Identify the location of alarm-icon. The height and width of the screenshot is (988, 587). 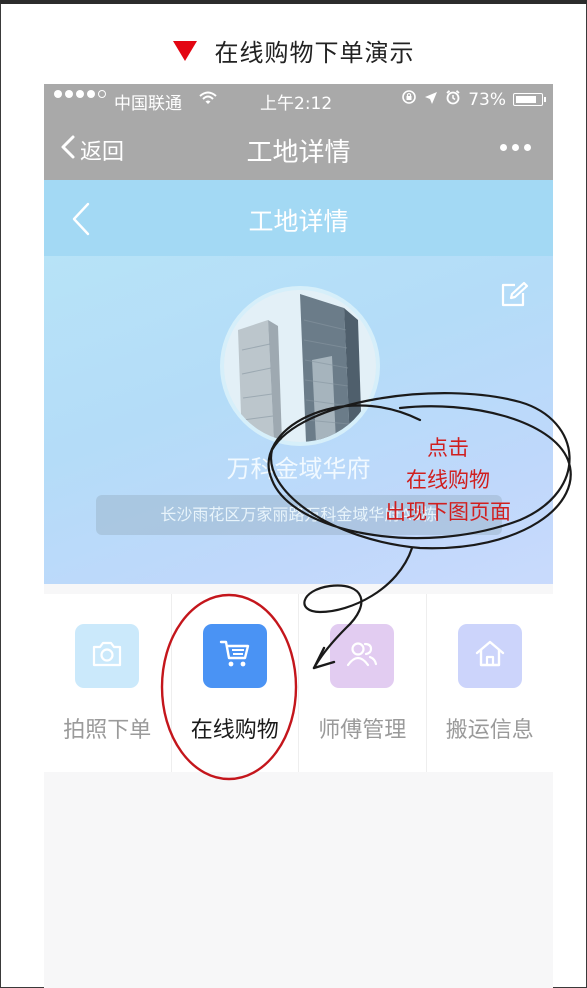
(453, 99).